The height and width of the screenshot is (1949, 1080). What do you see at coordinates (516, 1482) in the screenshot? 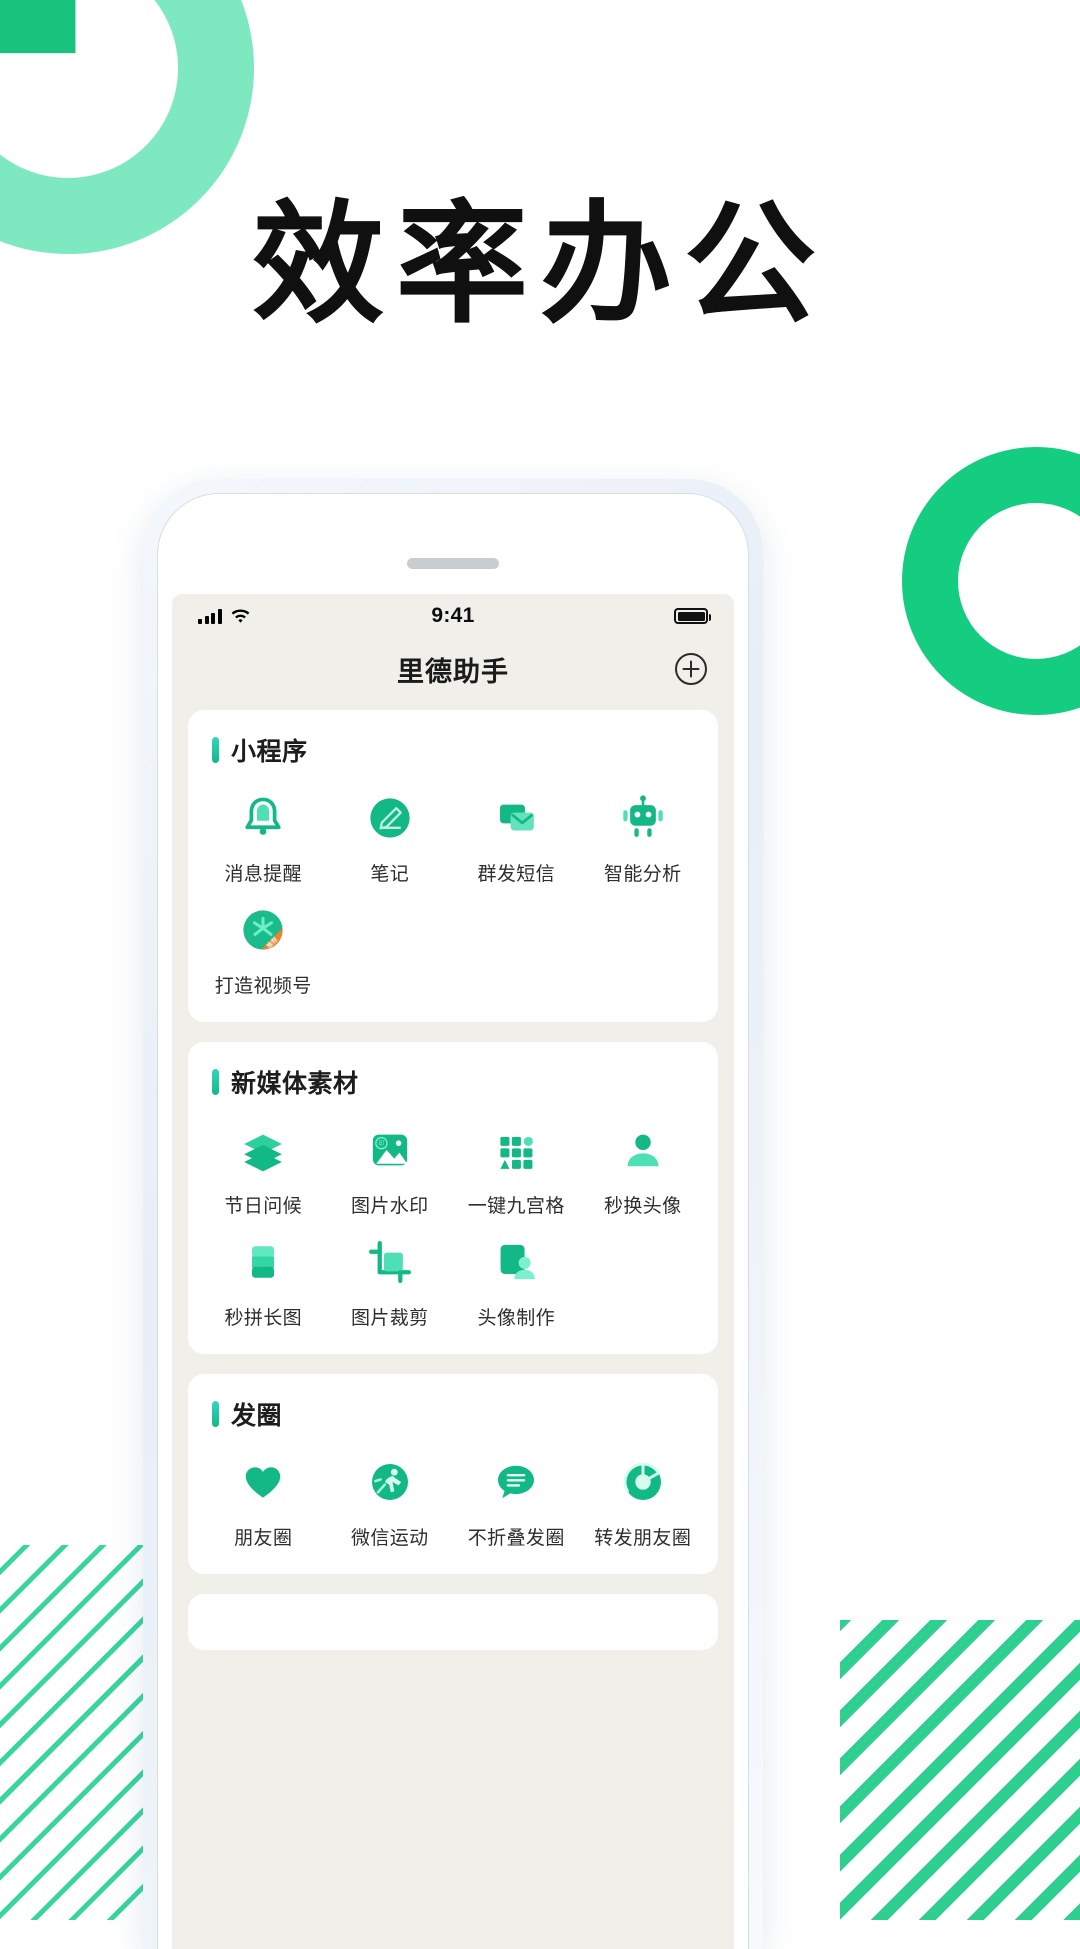
I see `chat-bubble-icon` at bounding box center [516, 1482].